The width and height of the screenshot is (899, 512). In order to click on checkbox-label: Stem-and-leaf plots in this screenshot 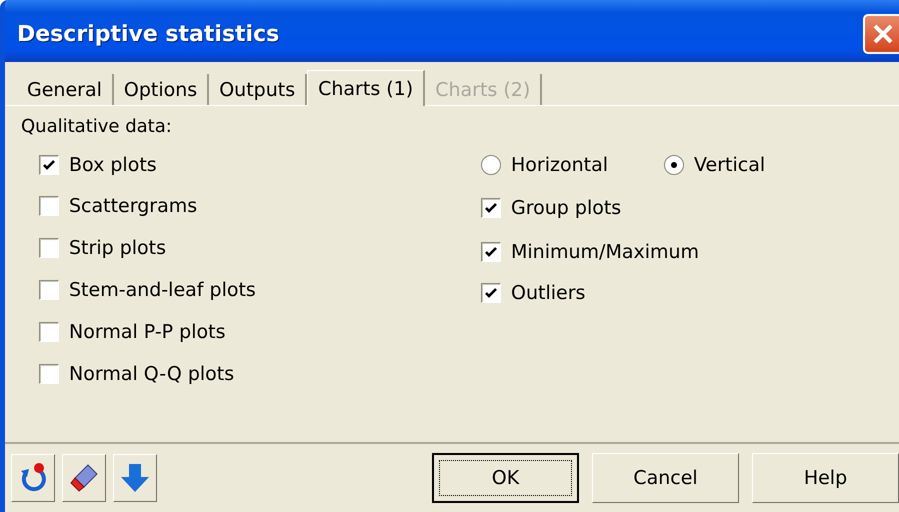, I will do `click(162, 290)`.